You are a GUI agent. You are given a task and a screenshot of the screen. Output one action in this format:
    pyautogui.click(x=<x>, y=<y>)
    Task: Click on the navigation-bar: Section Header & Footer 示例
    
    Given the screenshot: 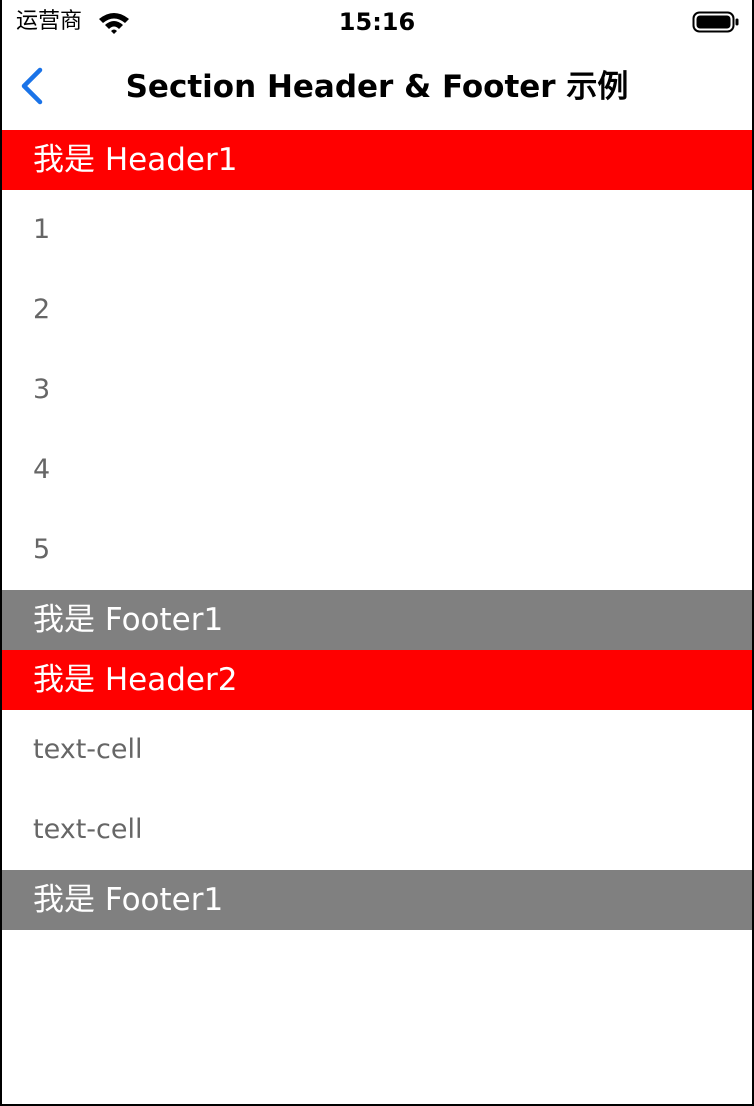 What is the action you would take?
    pyautogui.click(x=377, y=87)
    